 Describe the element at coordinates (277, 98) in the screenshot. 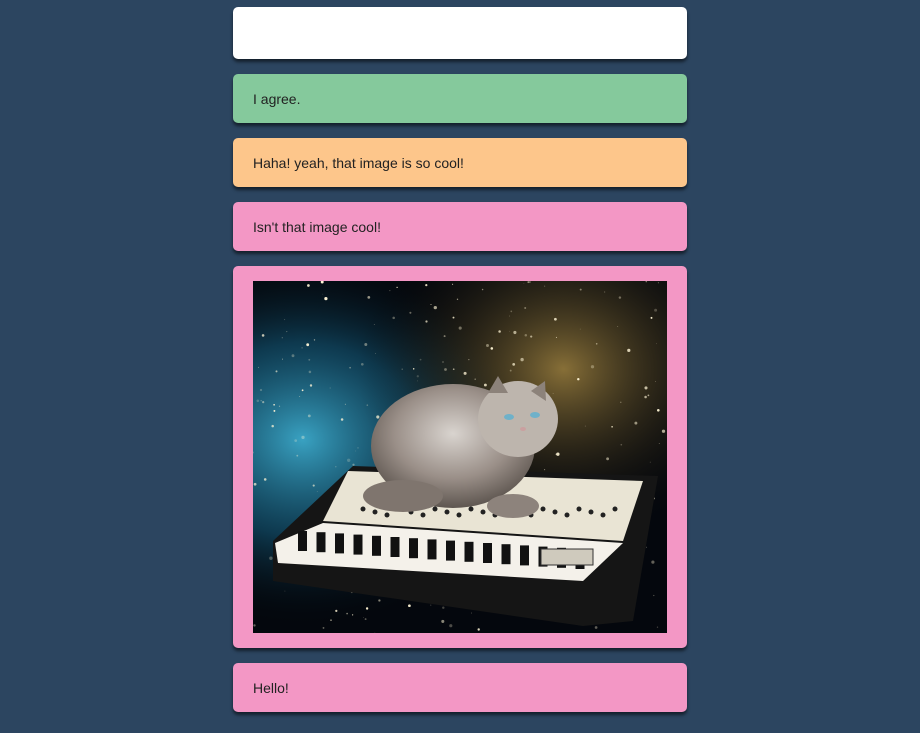

I see `message-text: I agree.` at that location.